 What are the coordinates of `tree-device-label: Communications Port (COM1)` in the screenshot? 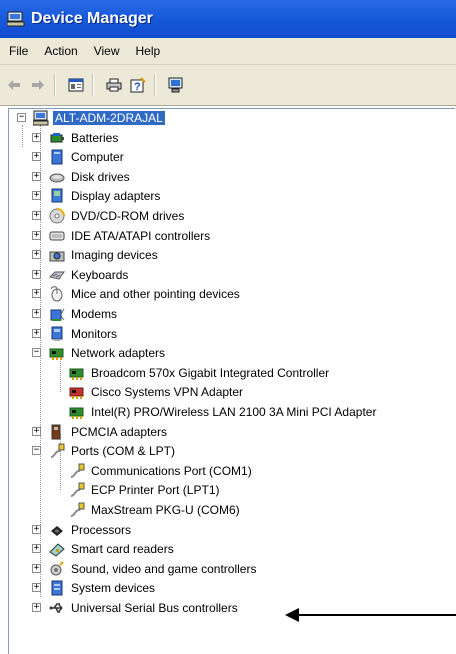 It's located at (171, 471).